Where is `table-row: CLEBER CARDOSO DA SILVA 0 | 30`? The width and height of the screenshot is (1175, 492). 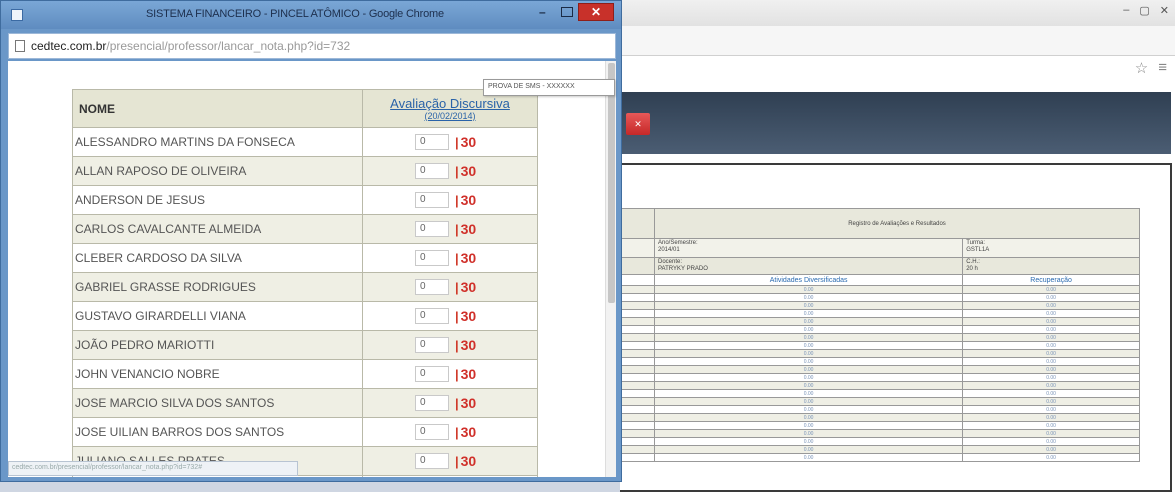
table-row: CLEBER CARDOSO DA SILVA 0 | 30 is located at coordinates (305, 258).